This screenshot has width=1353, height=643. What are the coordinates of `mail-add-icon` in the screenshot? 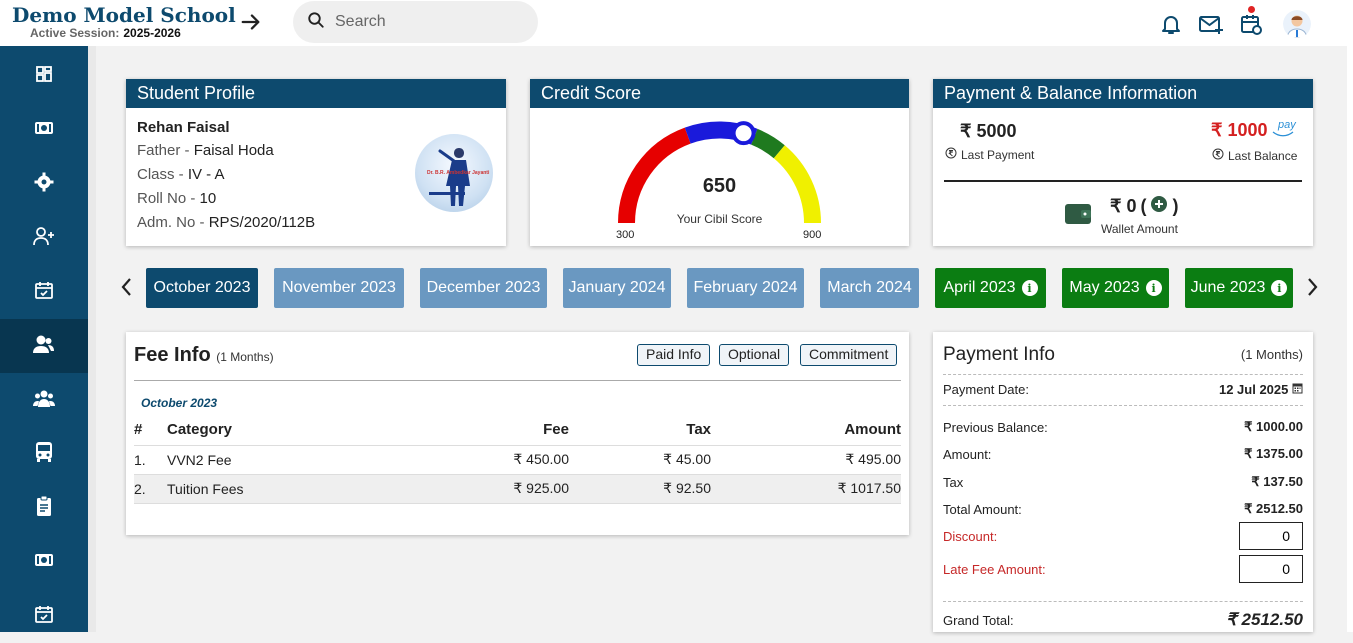 It's located at (1211, 24).